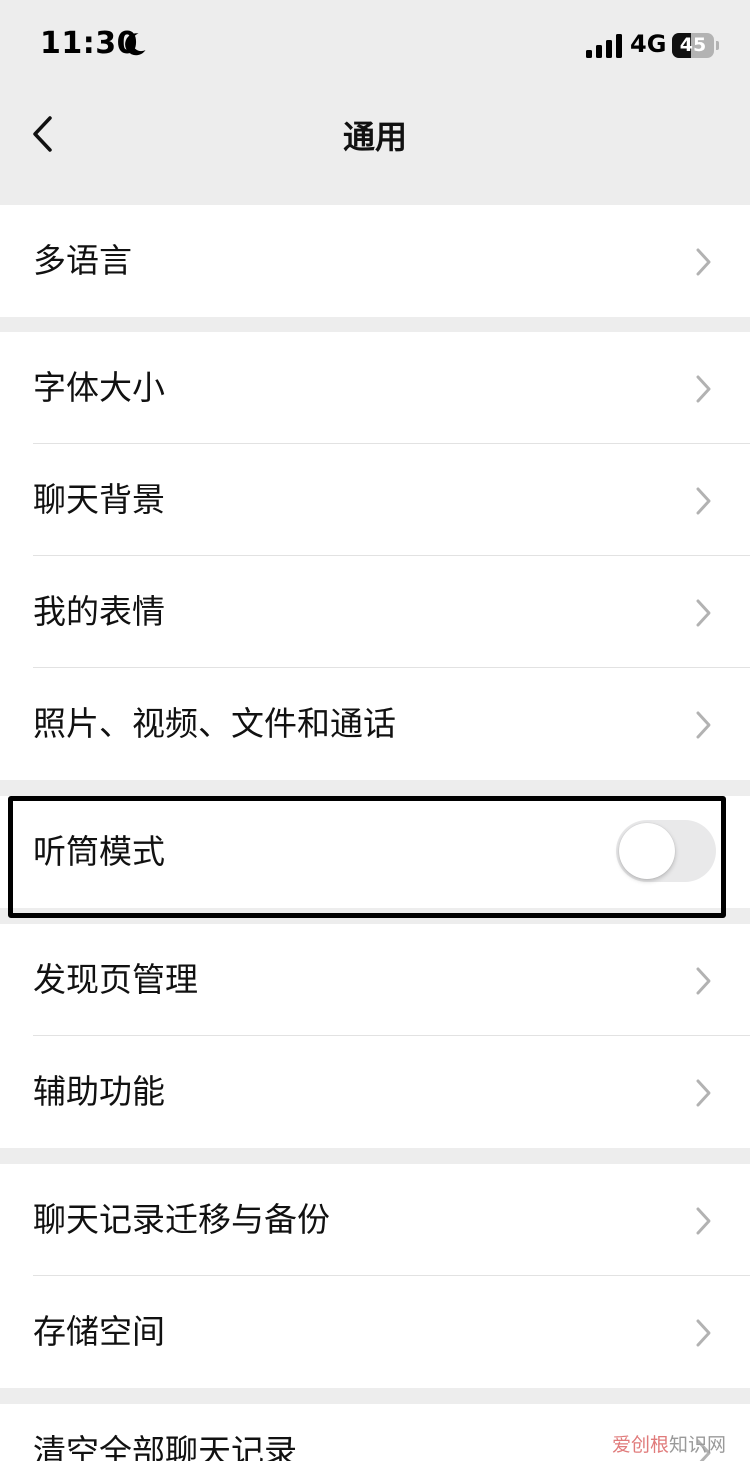  What do you see at coordinates (99, 1331) in the screenshot?
I see `setting-label: 存储空间` at bounding box center [99, 1331].